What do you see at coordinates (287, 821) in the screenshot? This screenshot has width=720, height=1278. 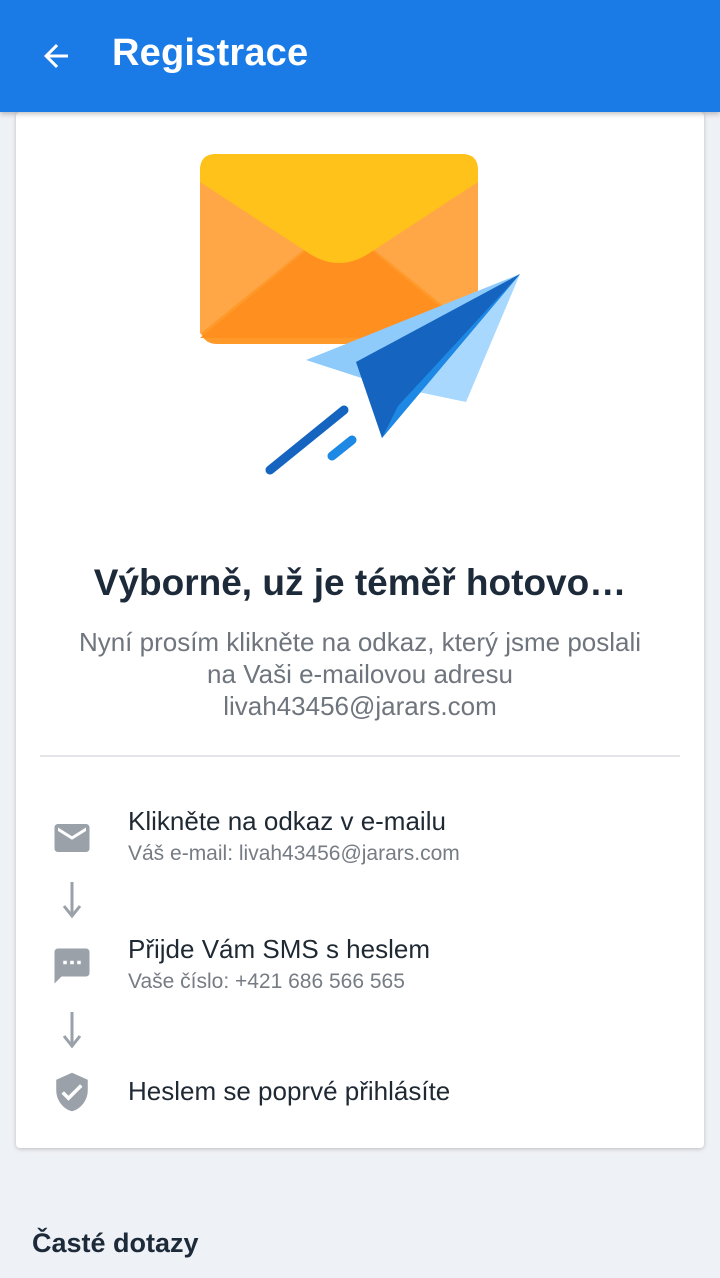 I see `step-title: Klikněte na odkaz v e-mailu` at bounding box center [287, 821].